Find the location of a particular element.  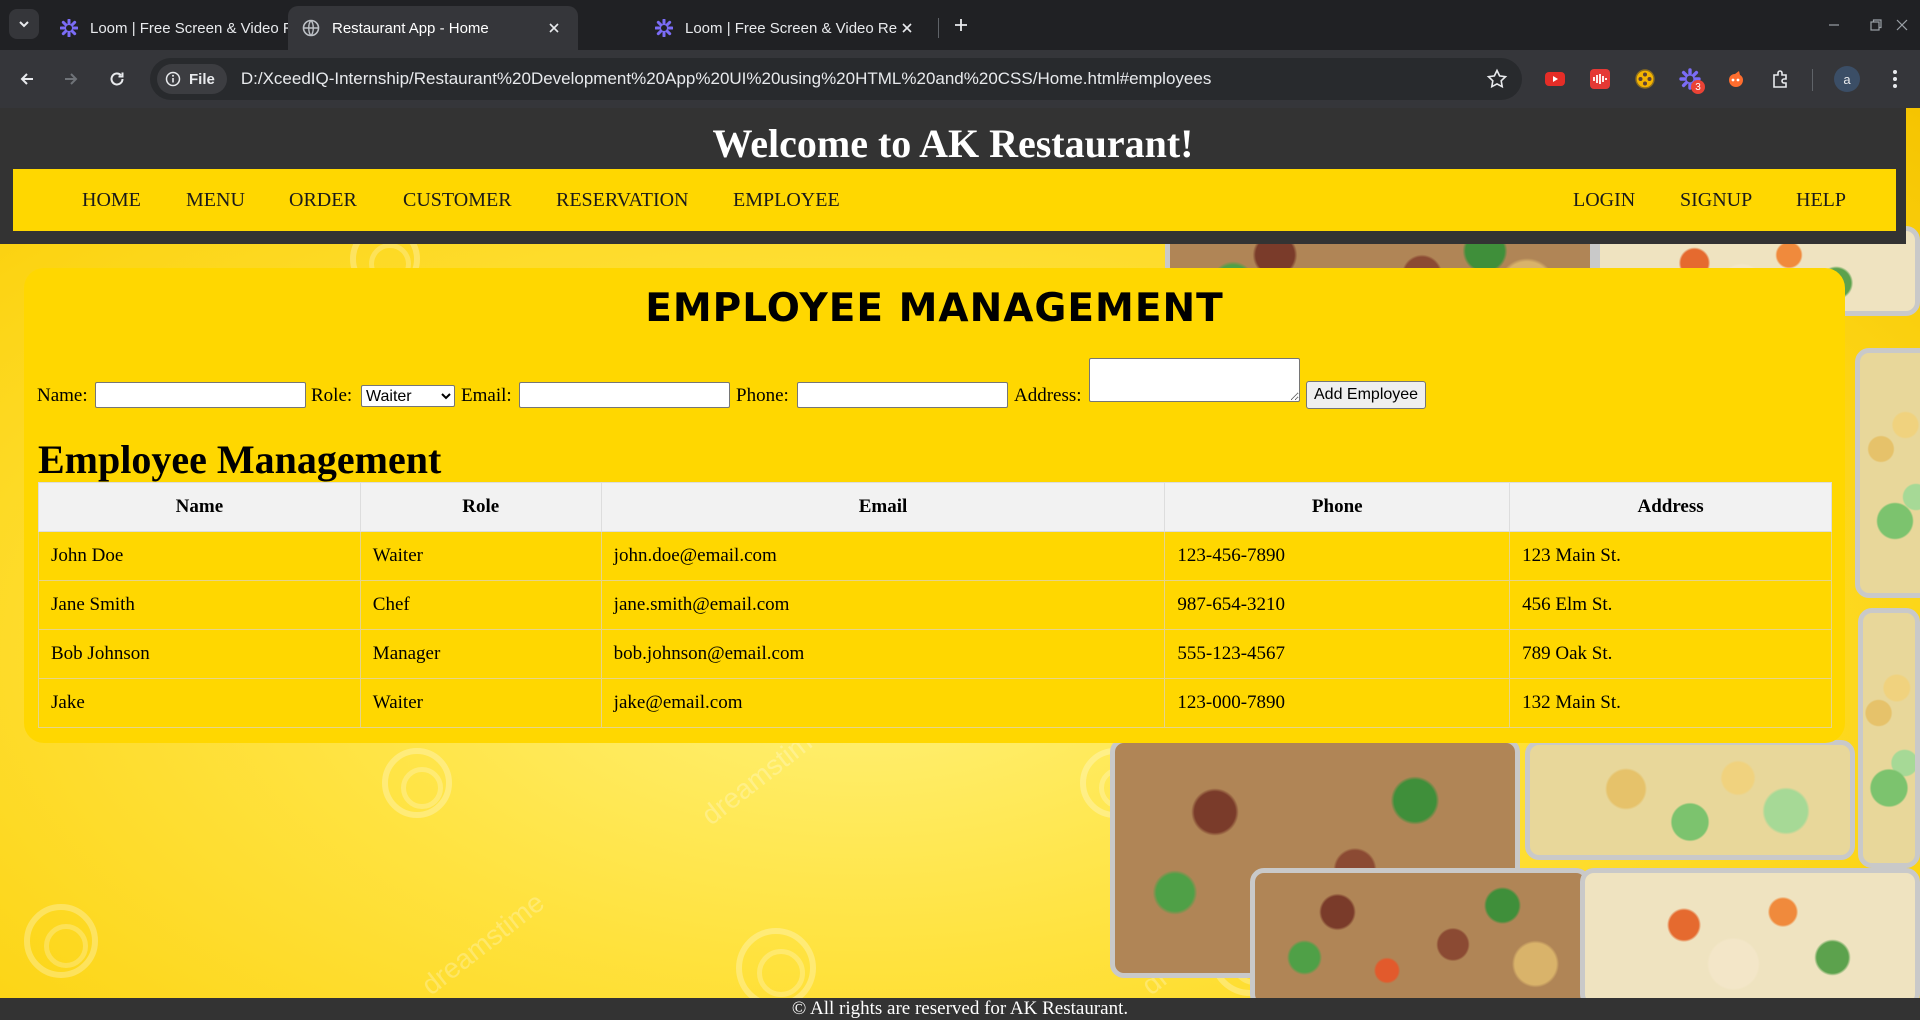

chevron-down-icon is located at coordinates (24, 24).